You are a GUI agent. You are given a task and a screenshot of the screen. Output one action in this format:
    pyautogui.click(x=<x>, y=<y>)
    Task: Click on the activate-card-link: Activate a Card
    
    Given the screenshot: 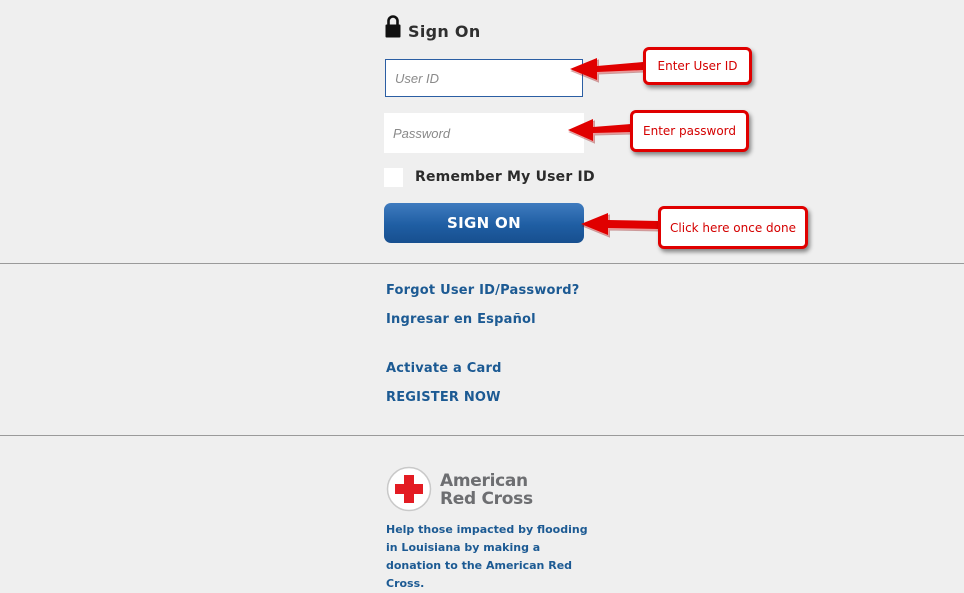 What is the action you would take?
    pyautogui.click(x=444, y=368)
    